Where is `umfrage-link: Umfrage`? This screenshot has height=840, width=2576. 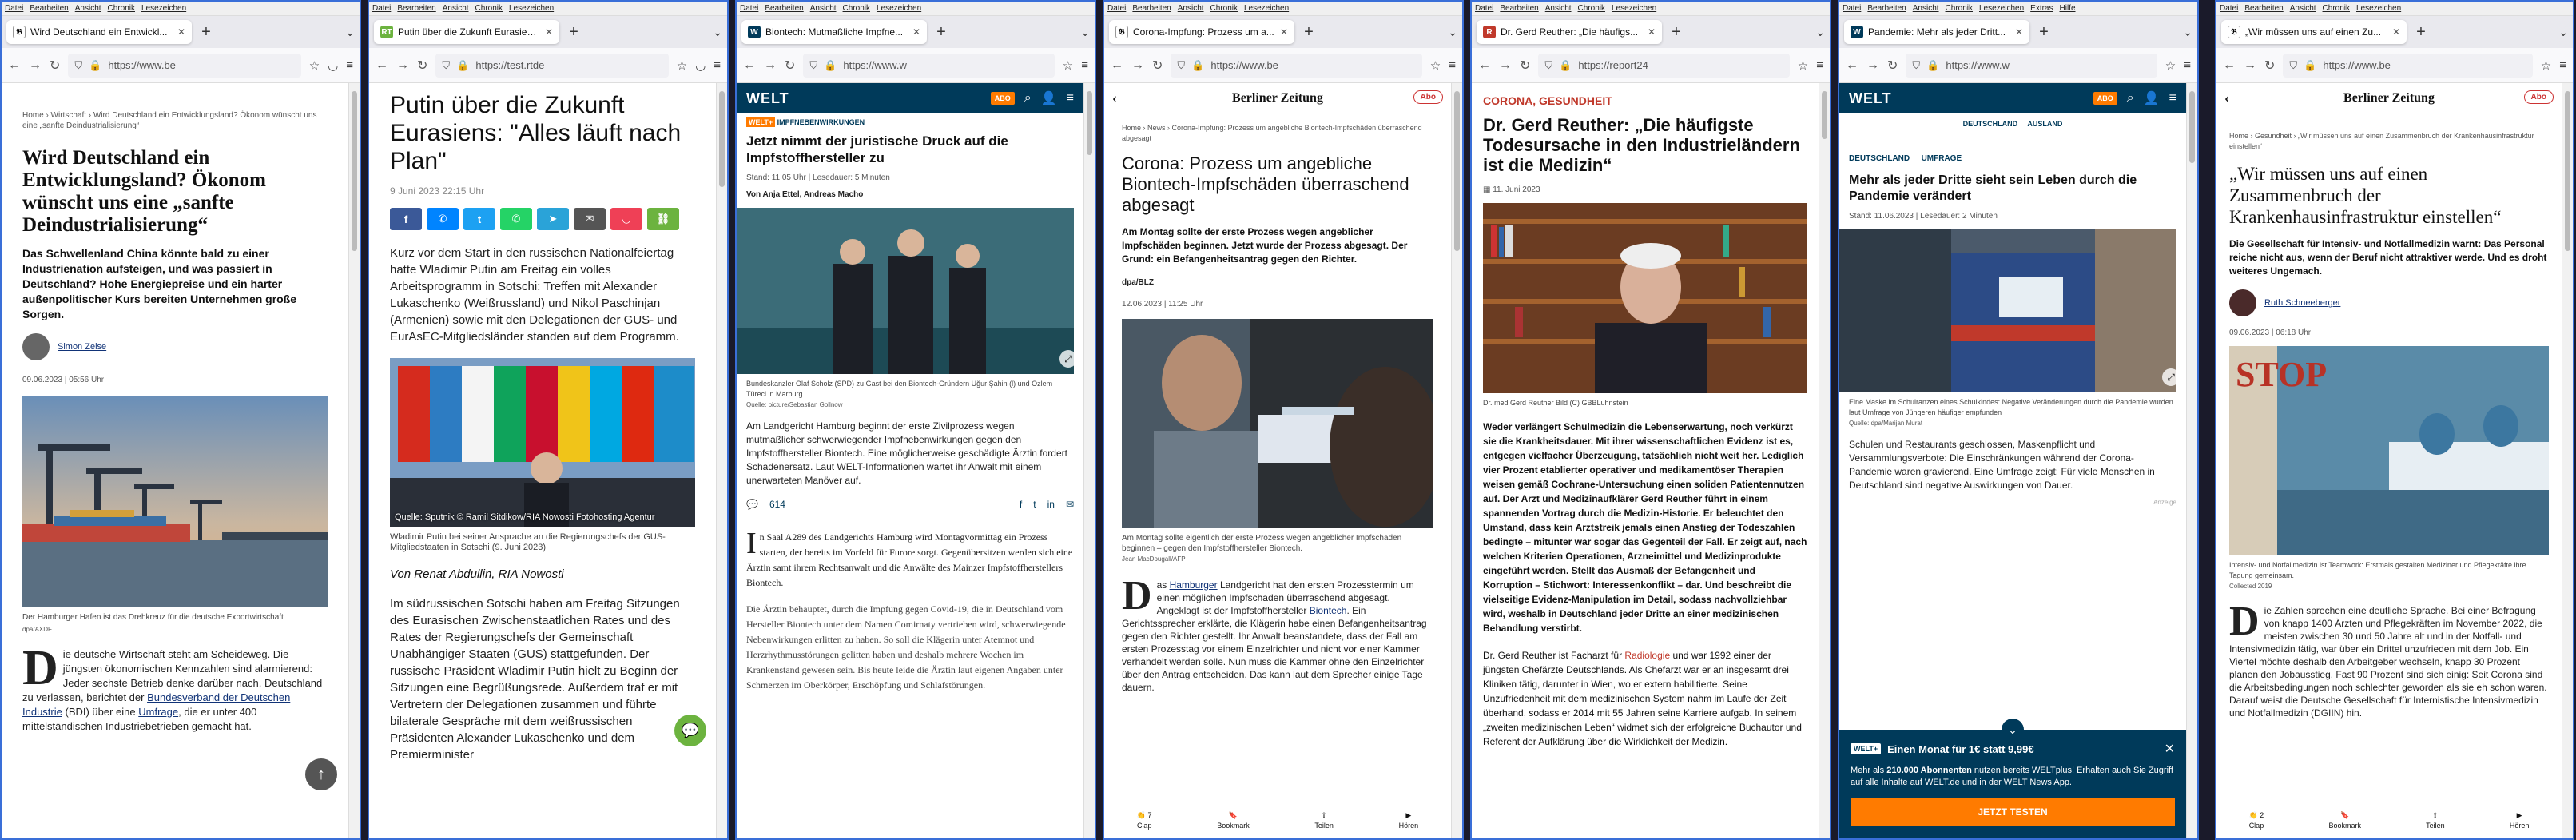 umfrage-link: Umfrage is located at coordinates (158, 712).